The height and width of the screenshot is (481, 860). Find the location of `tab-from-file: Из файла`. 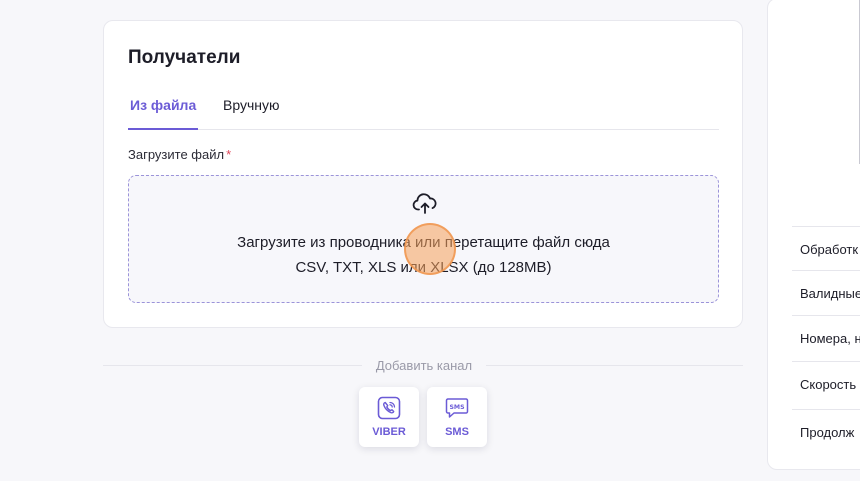

tab-from-file: Из файла is located at coordinates (163, 113).